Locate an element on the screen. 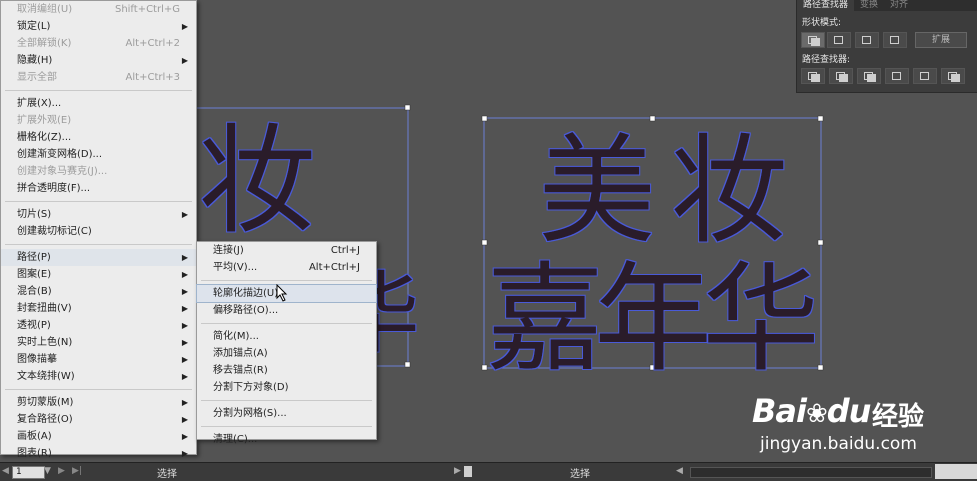 This screenshot has height=481, width=977. minus-front-icon is located at coordinates (838, 40).